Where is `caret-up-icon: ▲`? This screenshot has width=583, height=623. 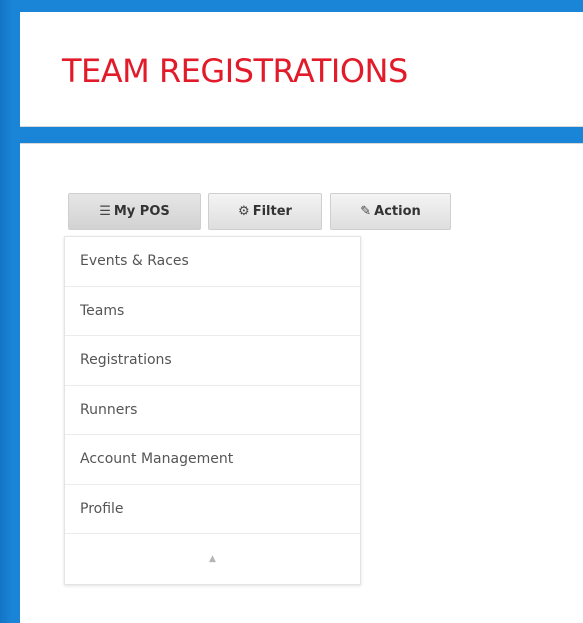 caret-up-icon: ▲ is located at coordinates (212, 559).